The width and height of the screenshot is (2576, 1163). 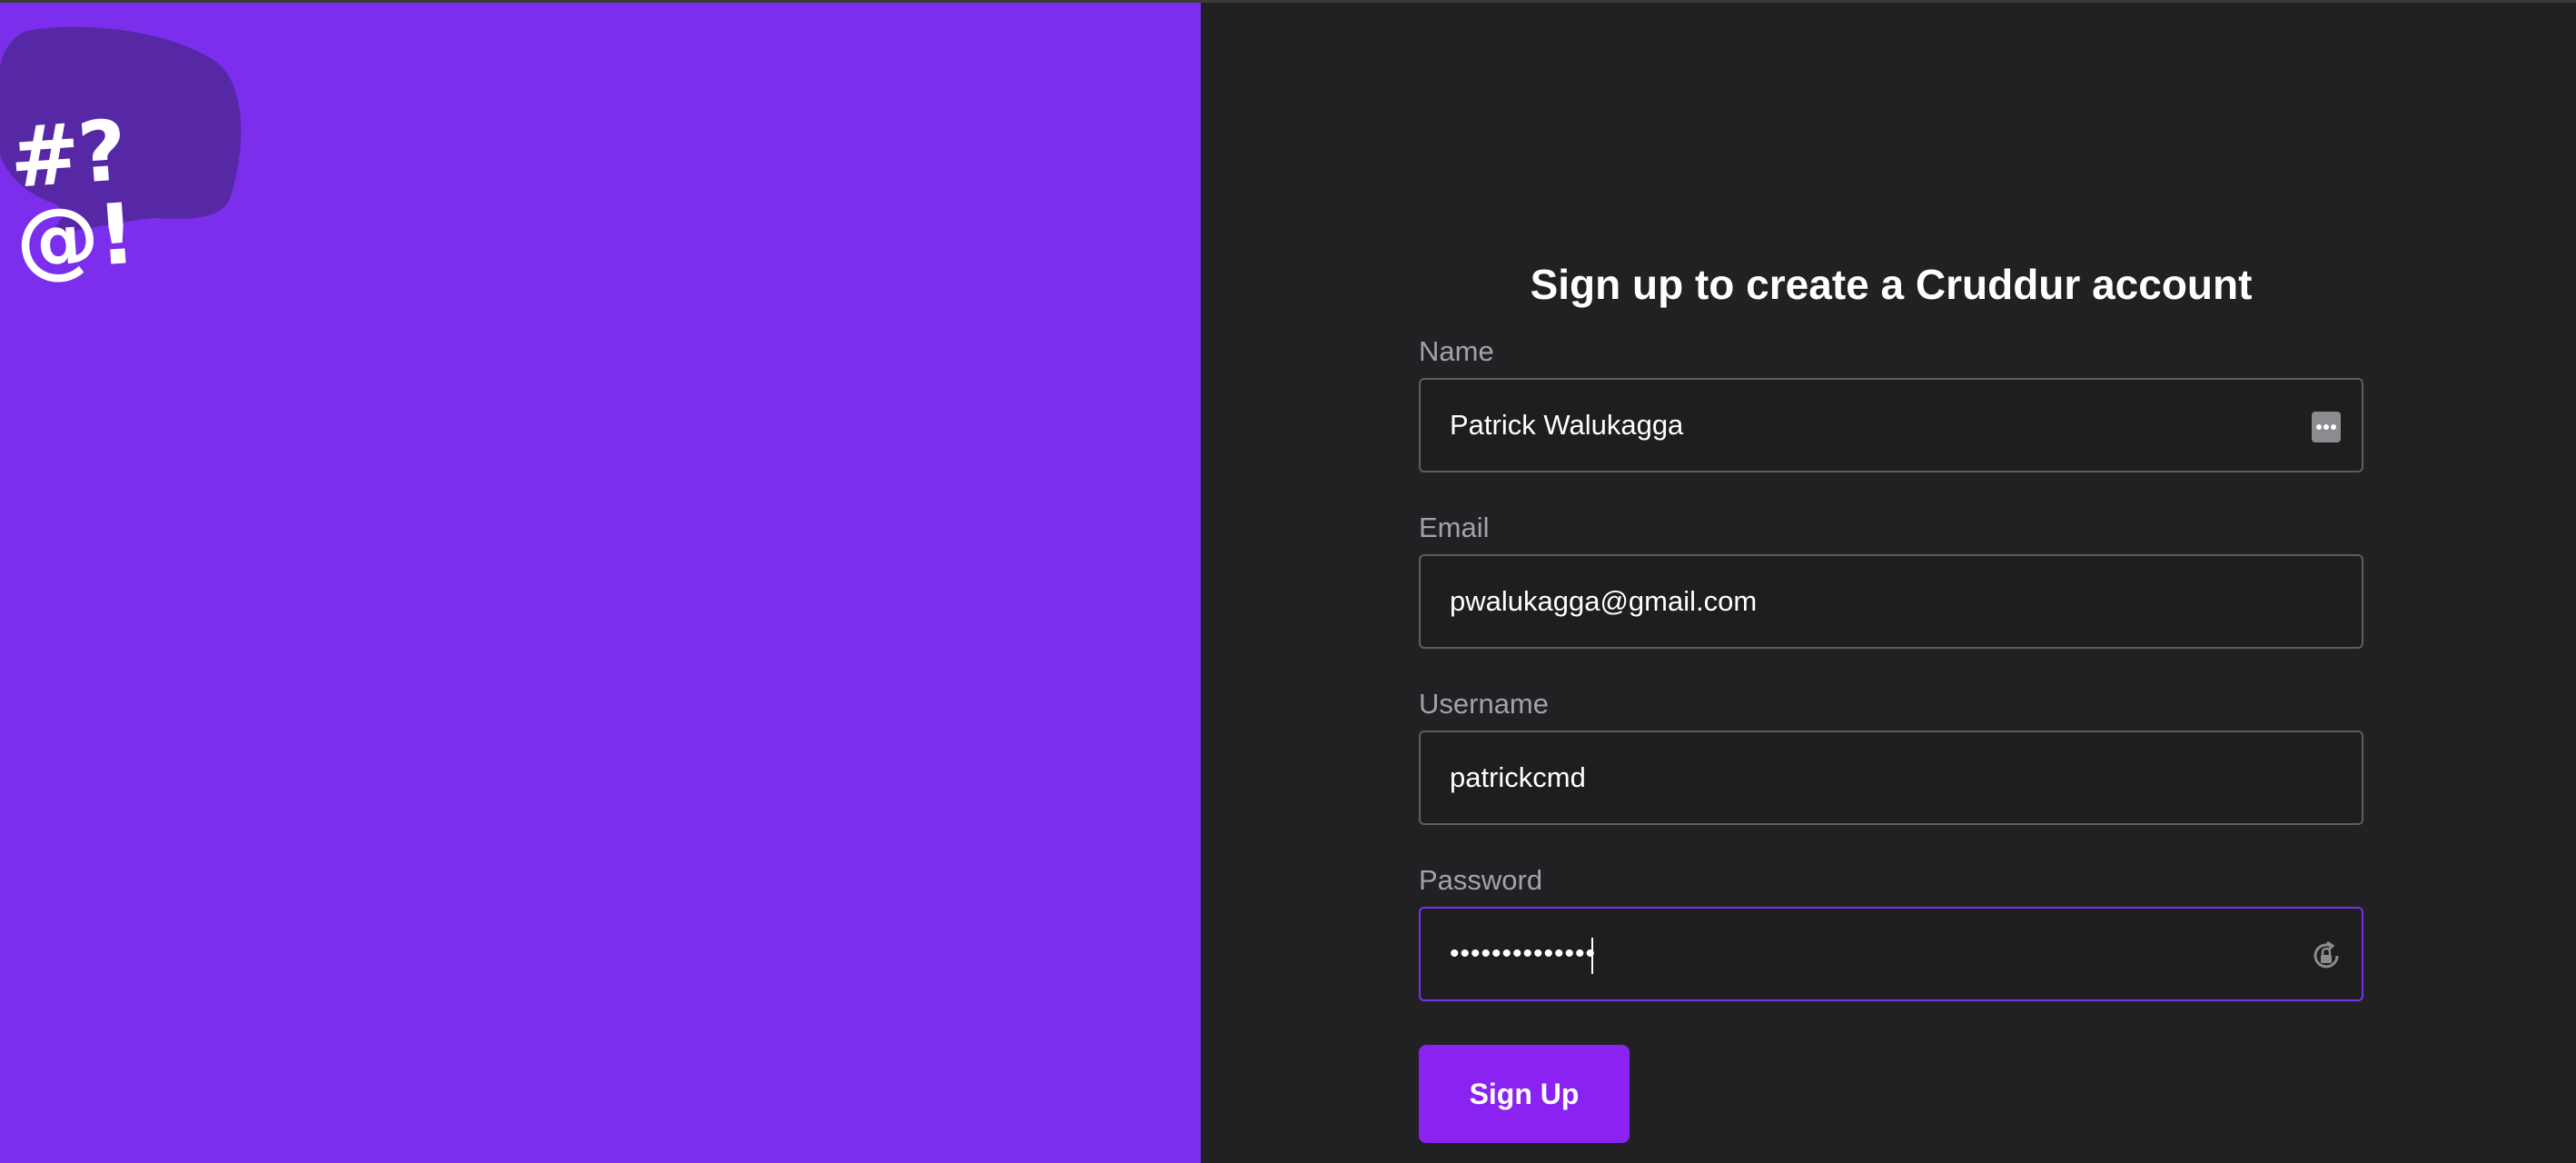 I want to click on username-input, so click(x=1891, y=777).